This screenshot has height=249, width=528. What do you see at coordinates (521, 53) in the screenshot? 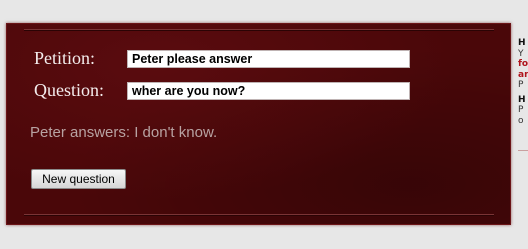
I see `side-line: Y` at bounding box center [521, 53].